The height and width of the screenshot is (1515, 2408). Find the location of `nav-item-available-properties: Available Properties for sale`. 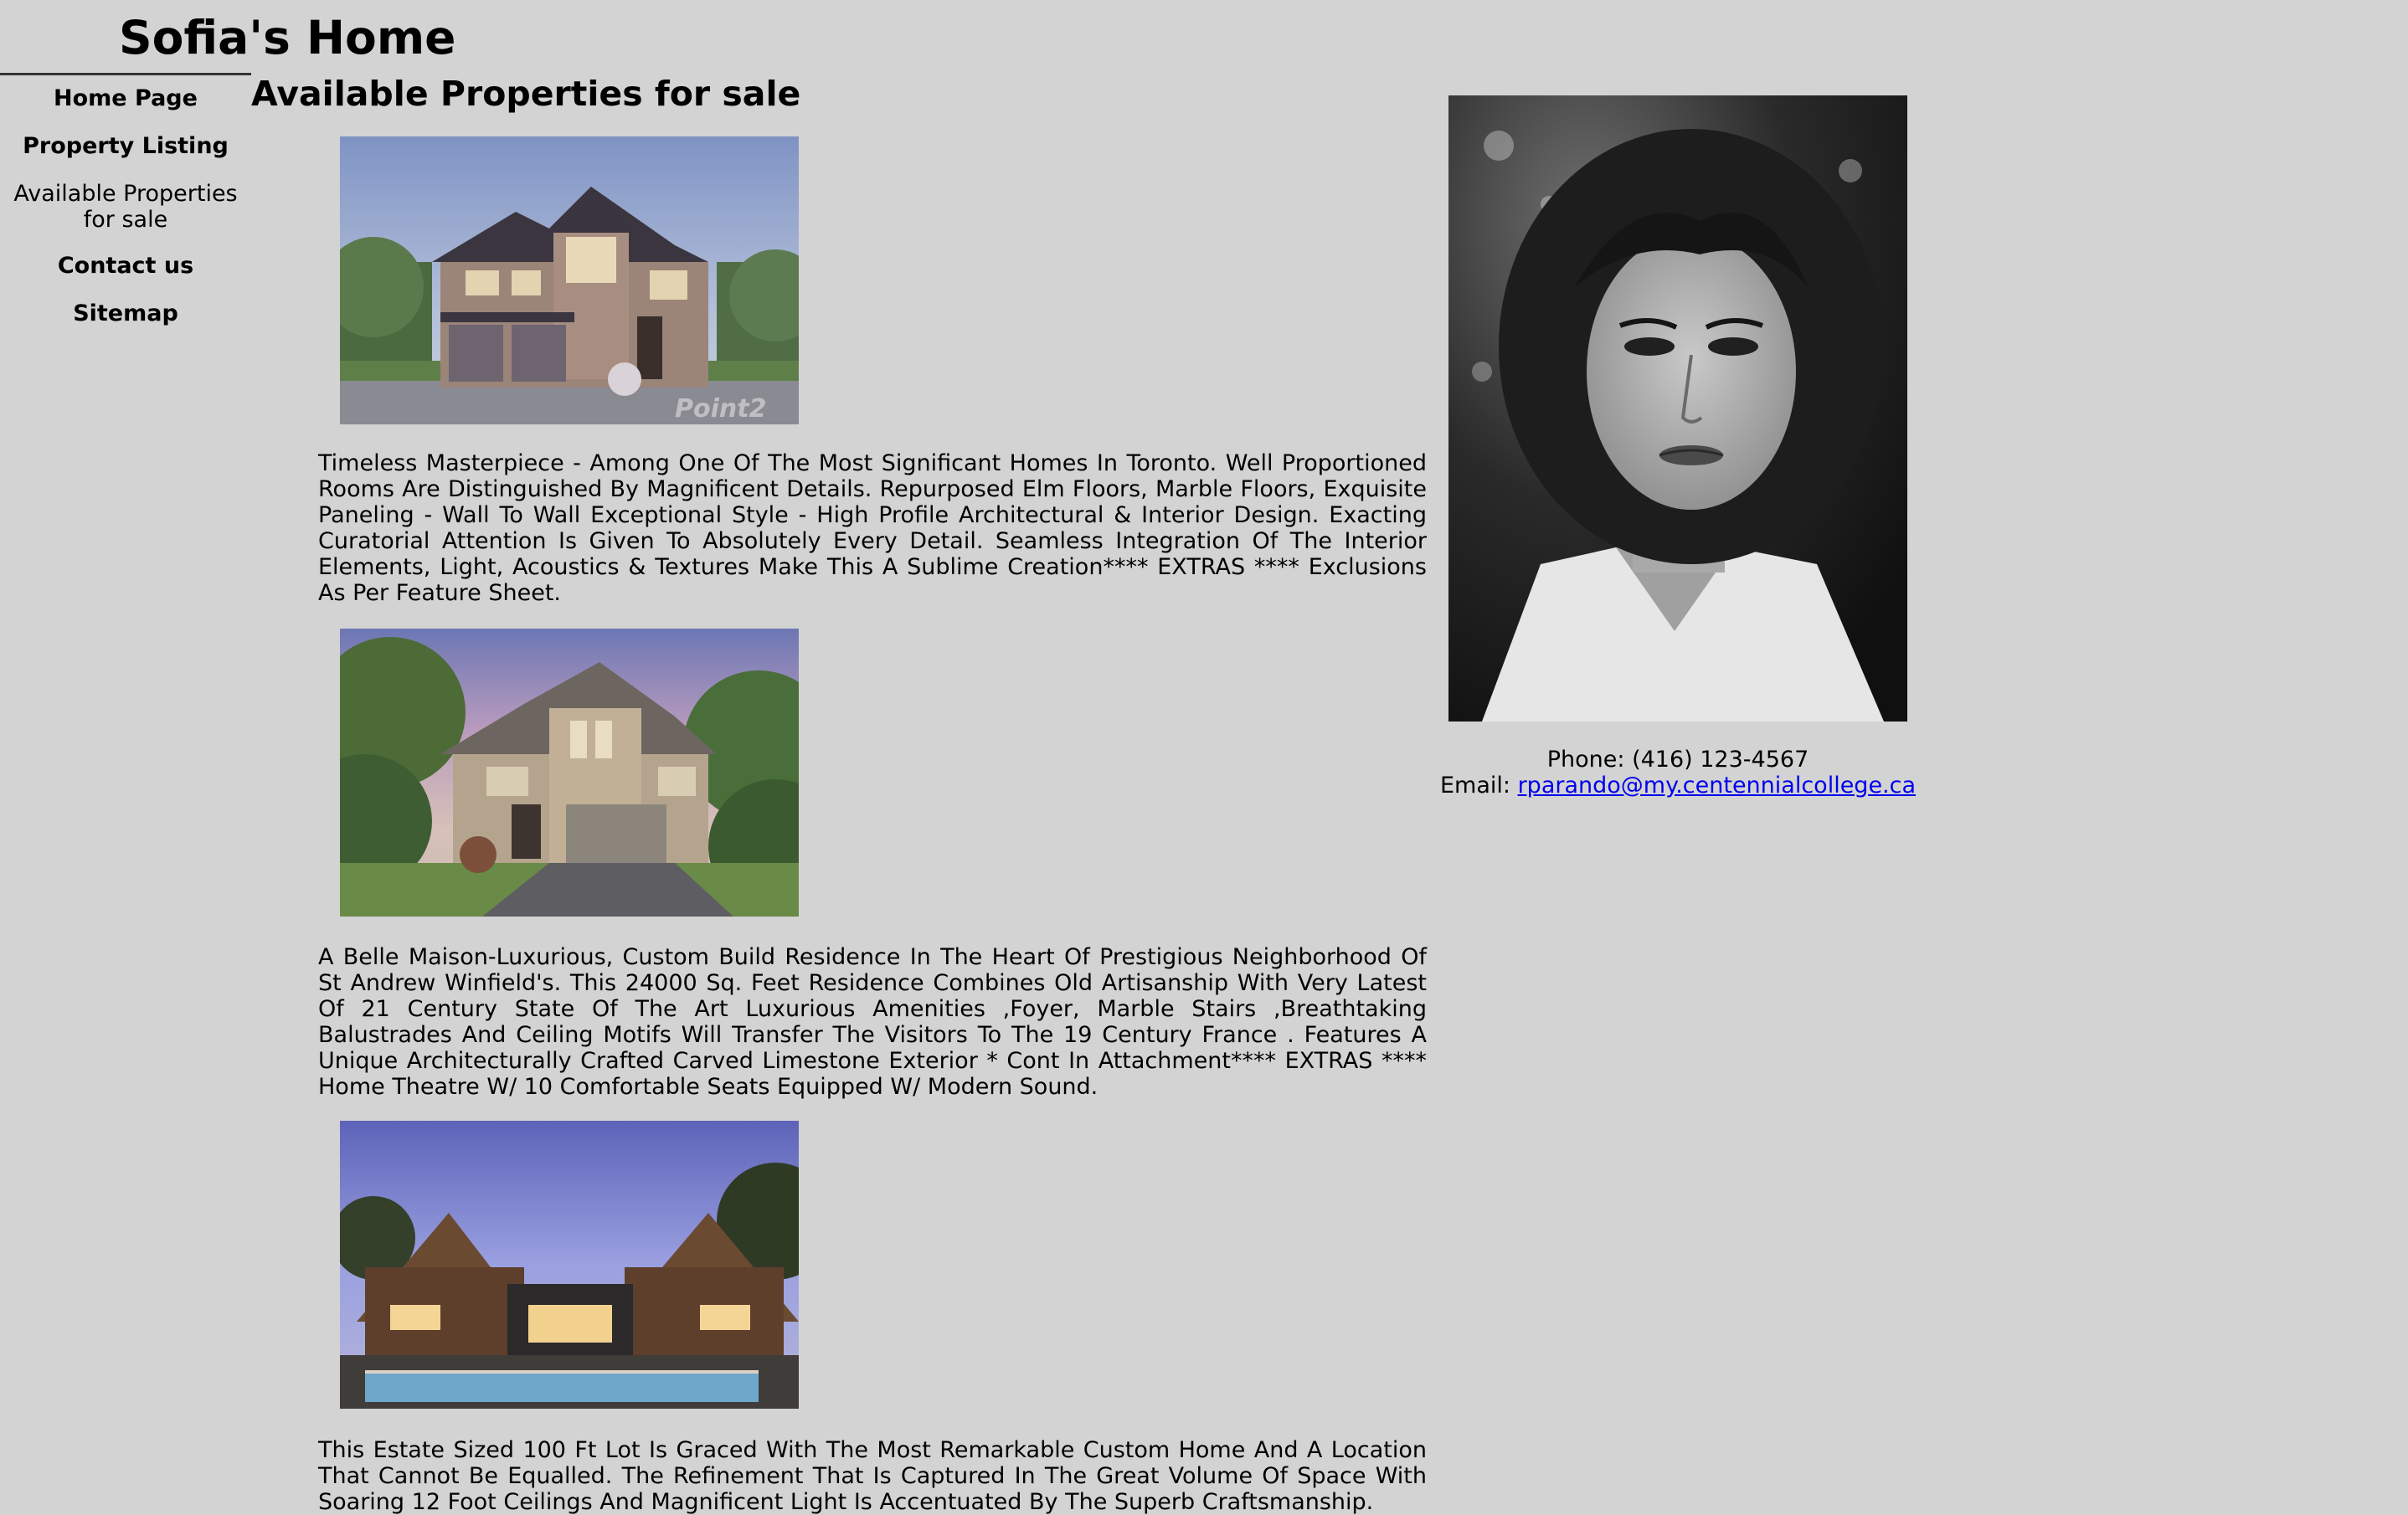

nav-item-available-properties: Available Properties for sale is located at coordinates (125, 207).